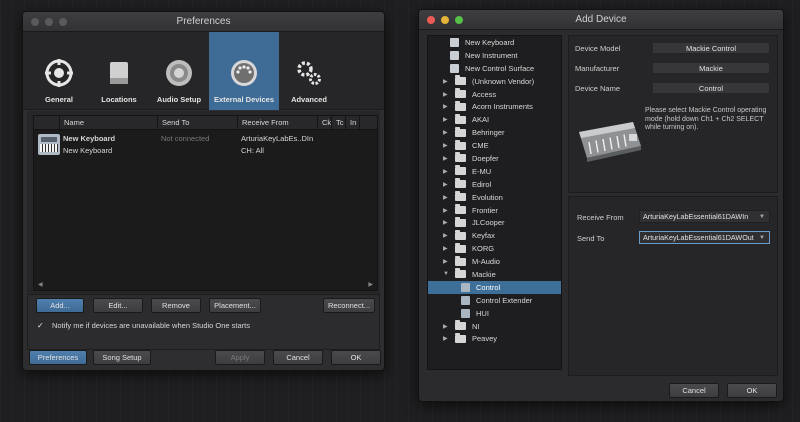  Describe the element at coordinates (240, 357) in the screenshot. I see `apply-button: Apply` at that location.